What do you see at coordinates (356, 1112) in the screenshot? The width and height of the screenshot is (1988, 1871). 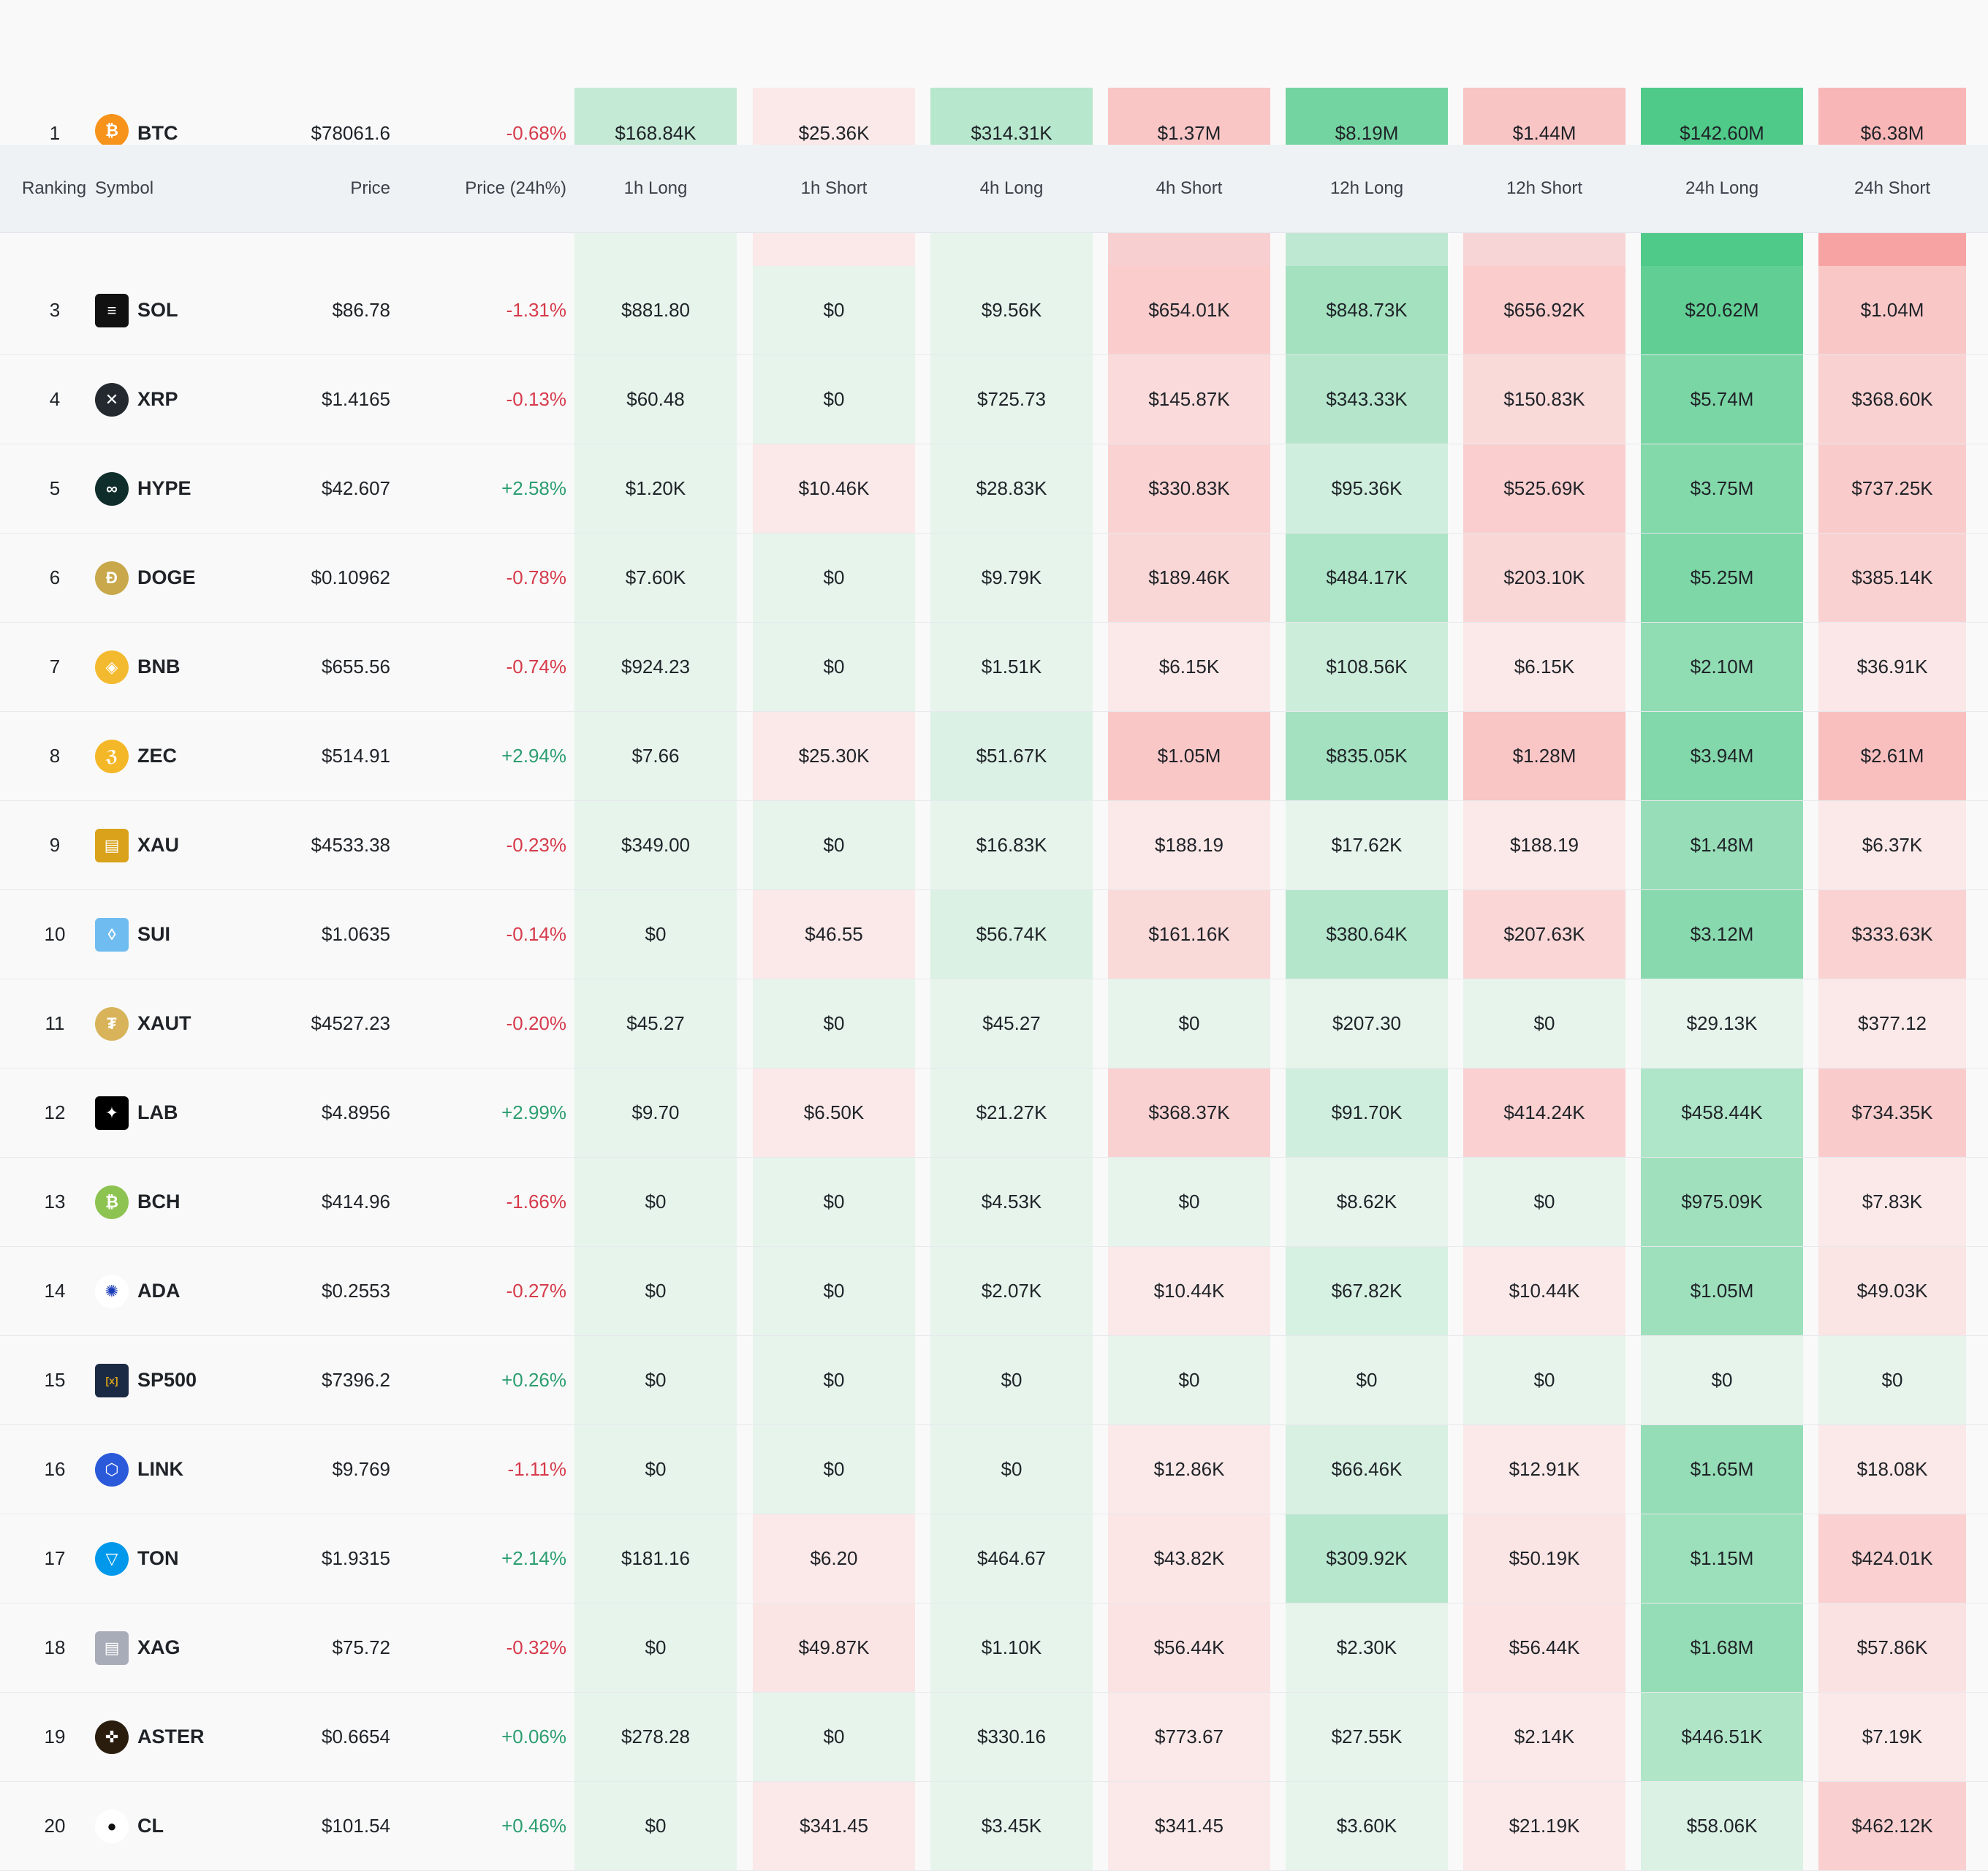 I see `price-cell: $4.8956` at bounding box center [356, 1112].